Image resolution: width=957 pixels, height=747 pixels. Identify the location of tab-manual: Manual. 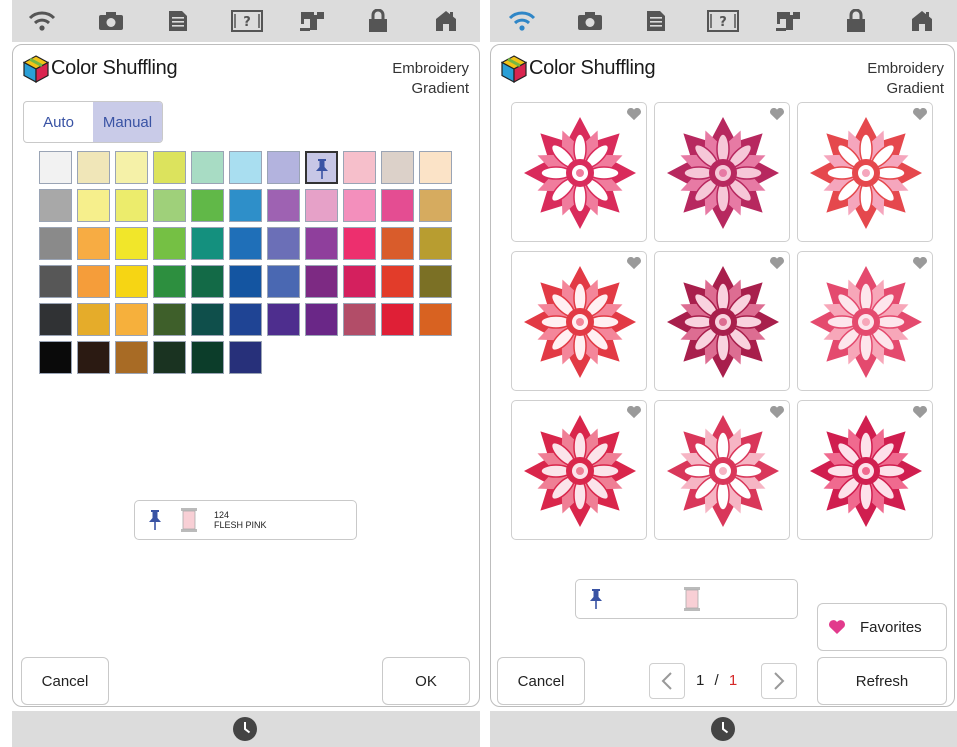
(127, 122).